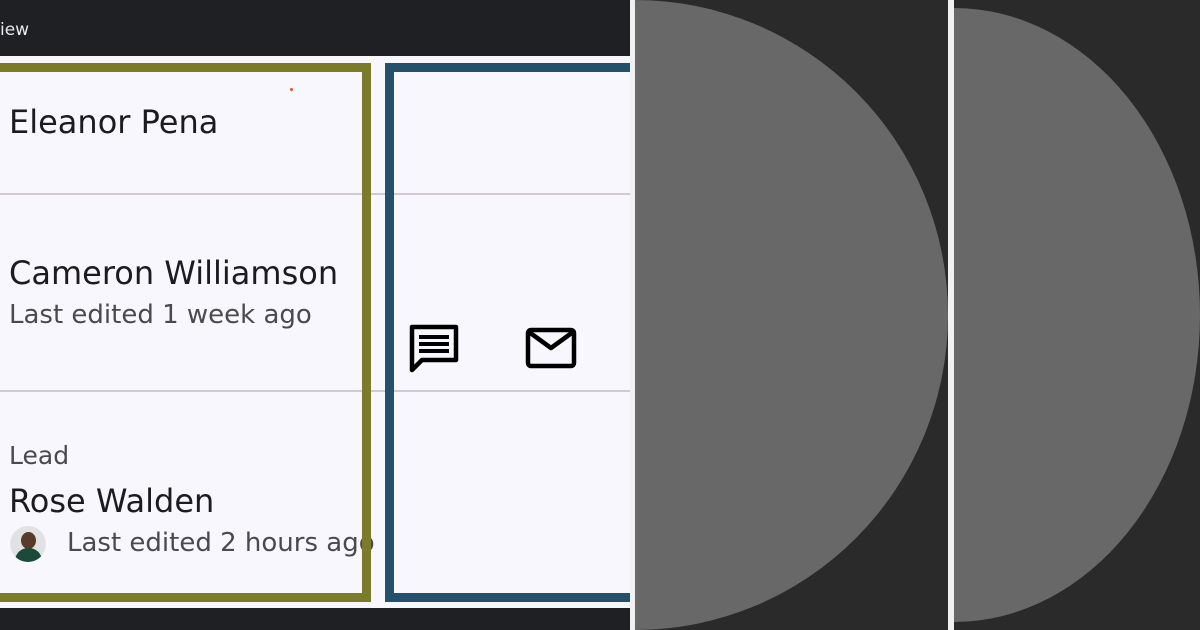 The height and width of the screenshot is (630, 1200). Describe the element at coordinates (315, 124) in the screenshot. I see `list-item: Eleanor Pena` at that location.